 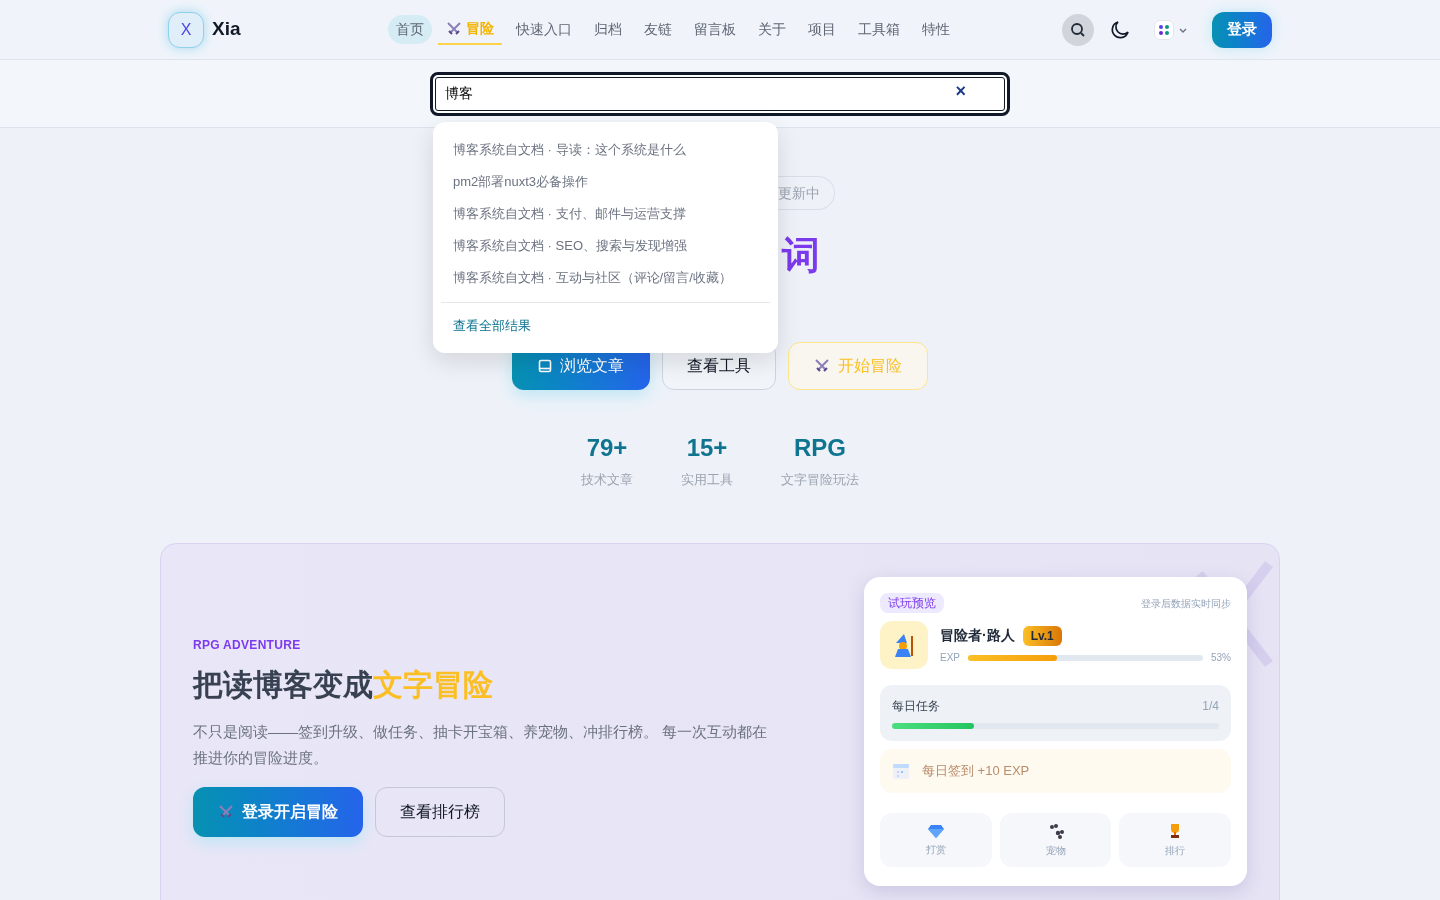 What do you see at coordinates (936, 29) in the screenshot?
I see `nav-link: 特性` at bounding box center [936, 29].